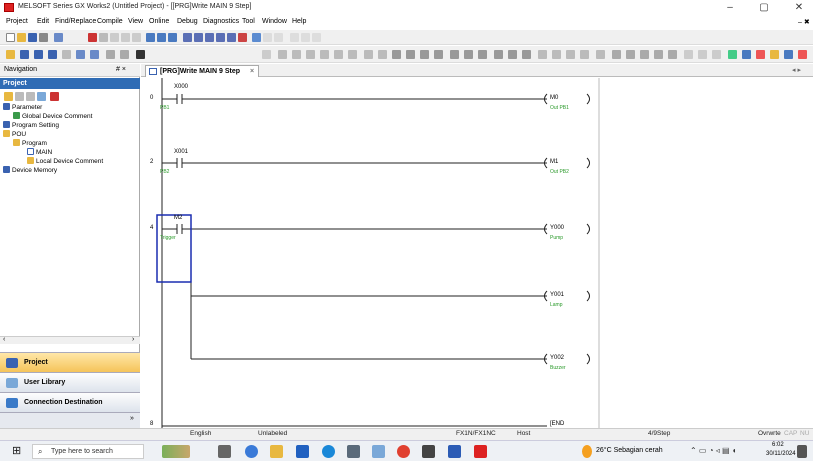 The image size is (813, 461). I want to click on tree-item-main: MAIN, so click(39, 152).